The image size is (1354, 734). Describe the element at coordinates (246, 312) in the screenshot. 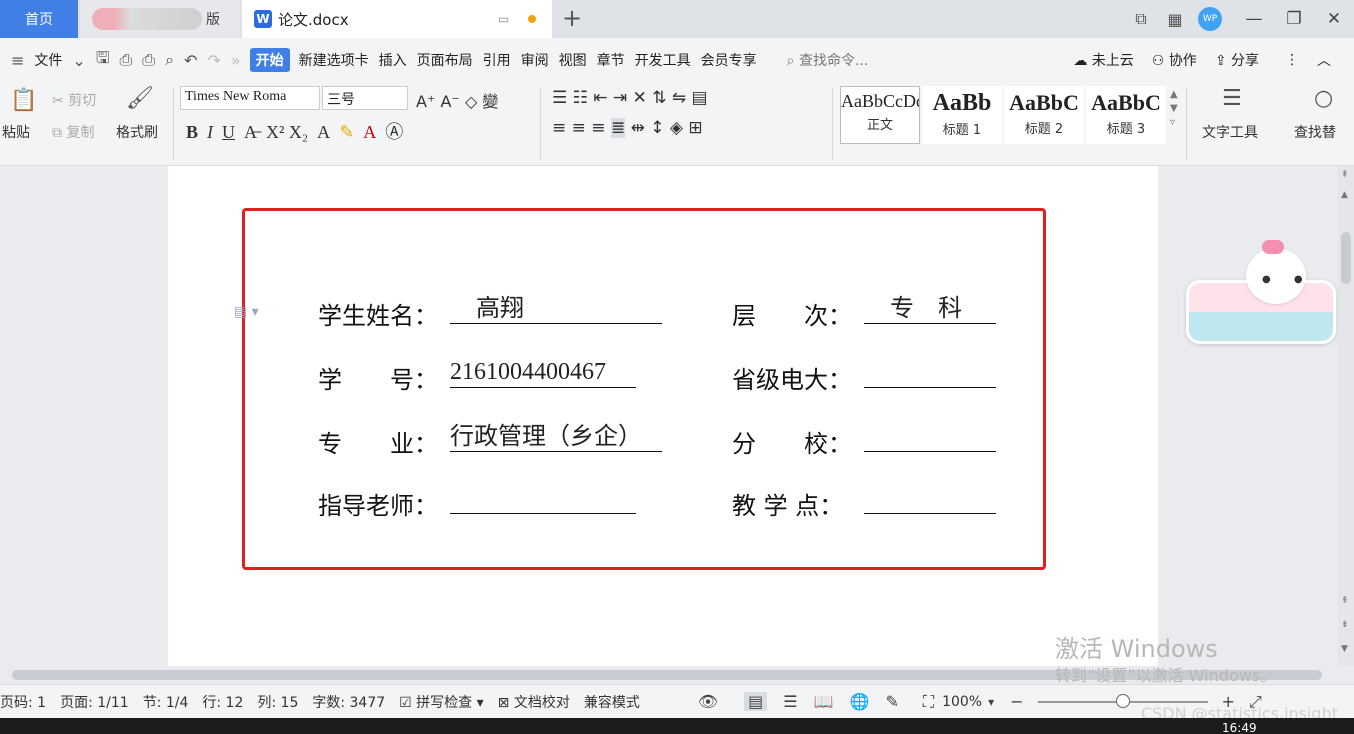

I see `paragraph-anchor-icon: ▤ ▾` at that location.